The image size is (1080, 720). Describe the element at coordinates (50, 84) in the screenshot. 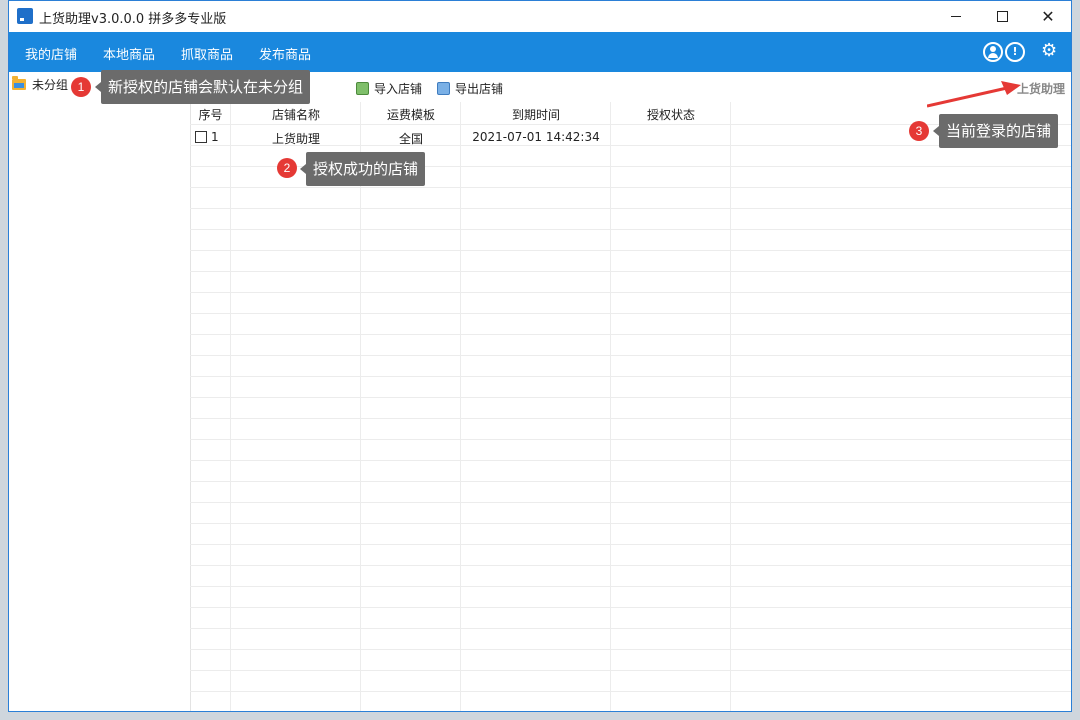

I see `group-ungrouped: 未分组` at that location.